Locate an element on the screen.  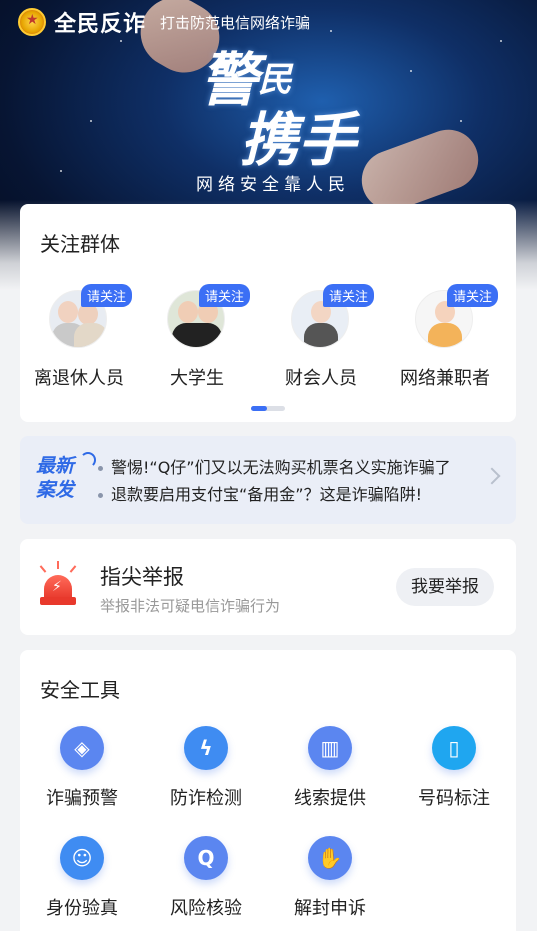
carousel-indicator is located at coordinates (268, 408).